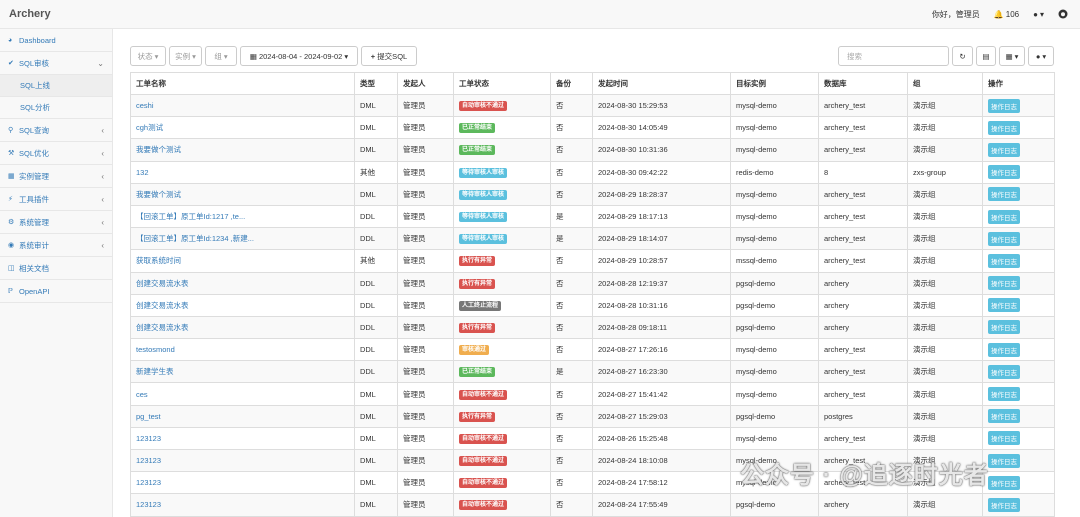  Describe the element at coordinates (30, 14) in the screenshot. I see `brand-logo: Archery` at that location.